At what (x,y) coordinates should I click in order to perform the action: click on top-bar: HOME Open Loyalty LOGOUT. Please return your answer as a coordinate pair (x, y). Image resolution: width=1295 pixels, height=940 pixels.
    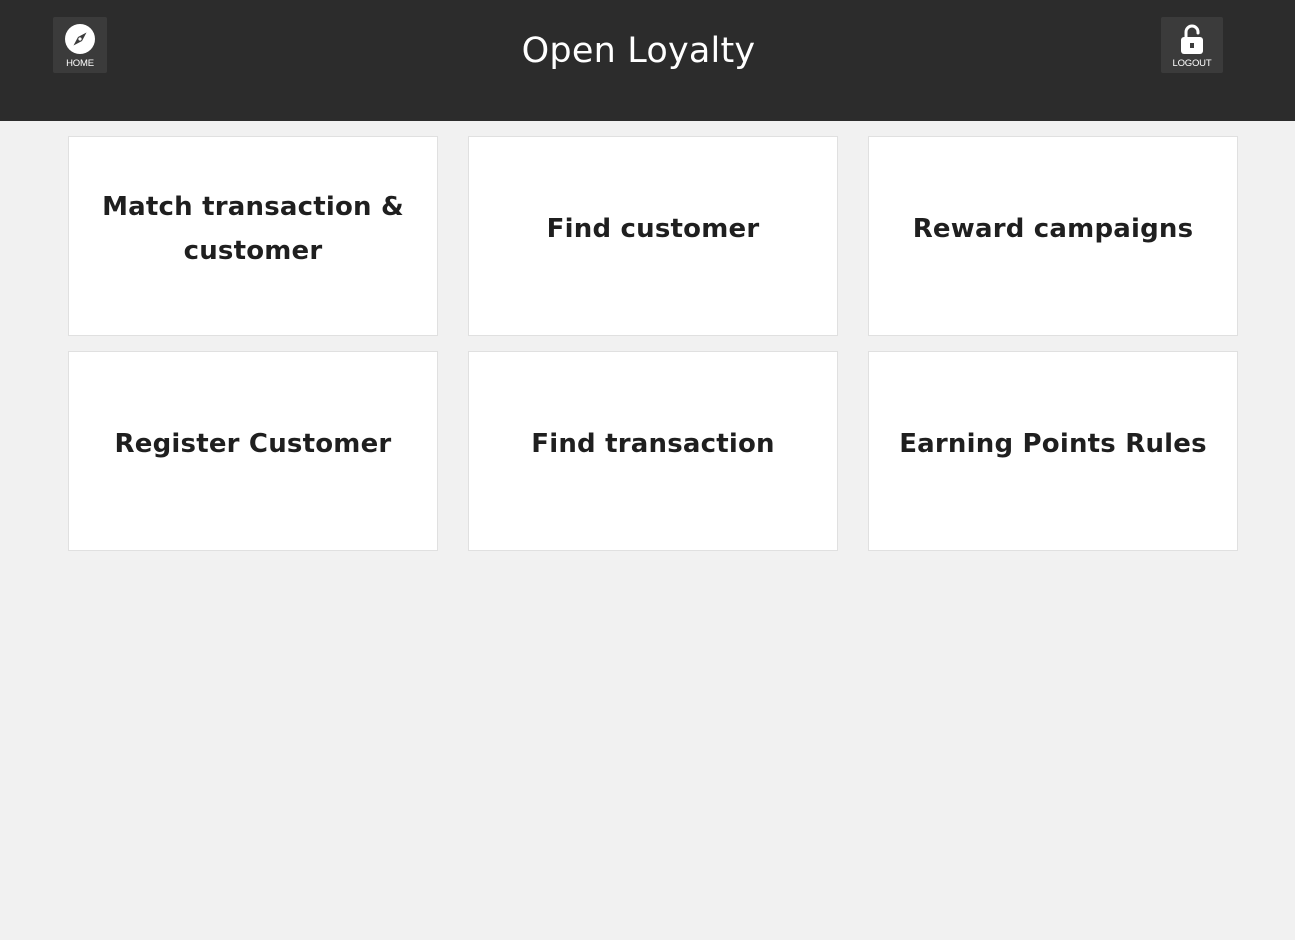
    Looking at the image, I should click on (647, 60).